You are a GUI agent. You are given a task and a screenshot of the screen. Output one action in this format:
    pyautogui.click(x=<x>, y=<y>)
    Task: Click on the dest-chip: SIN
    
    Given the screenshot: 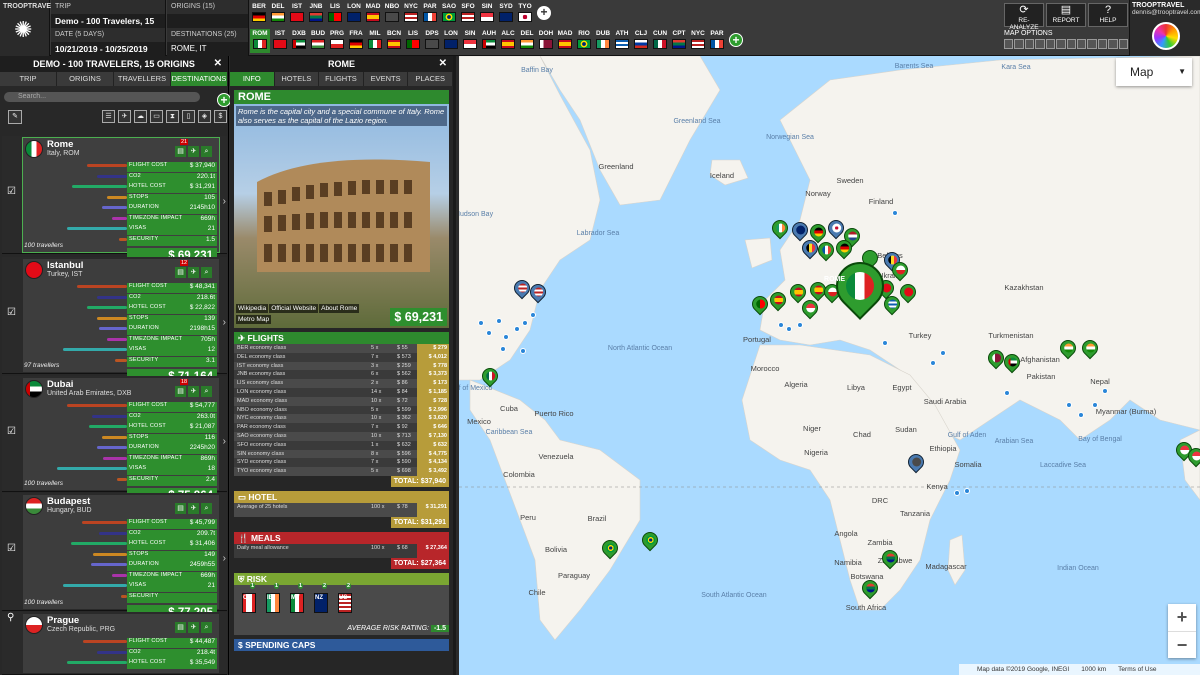 What is the action you would take?
    pyautogui.click(x=470, y=41)
    